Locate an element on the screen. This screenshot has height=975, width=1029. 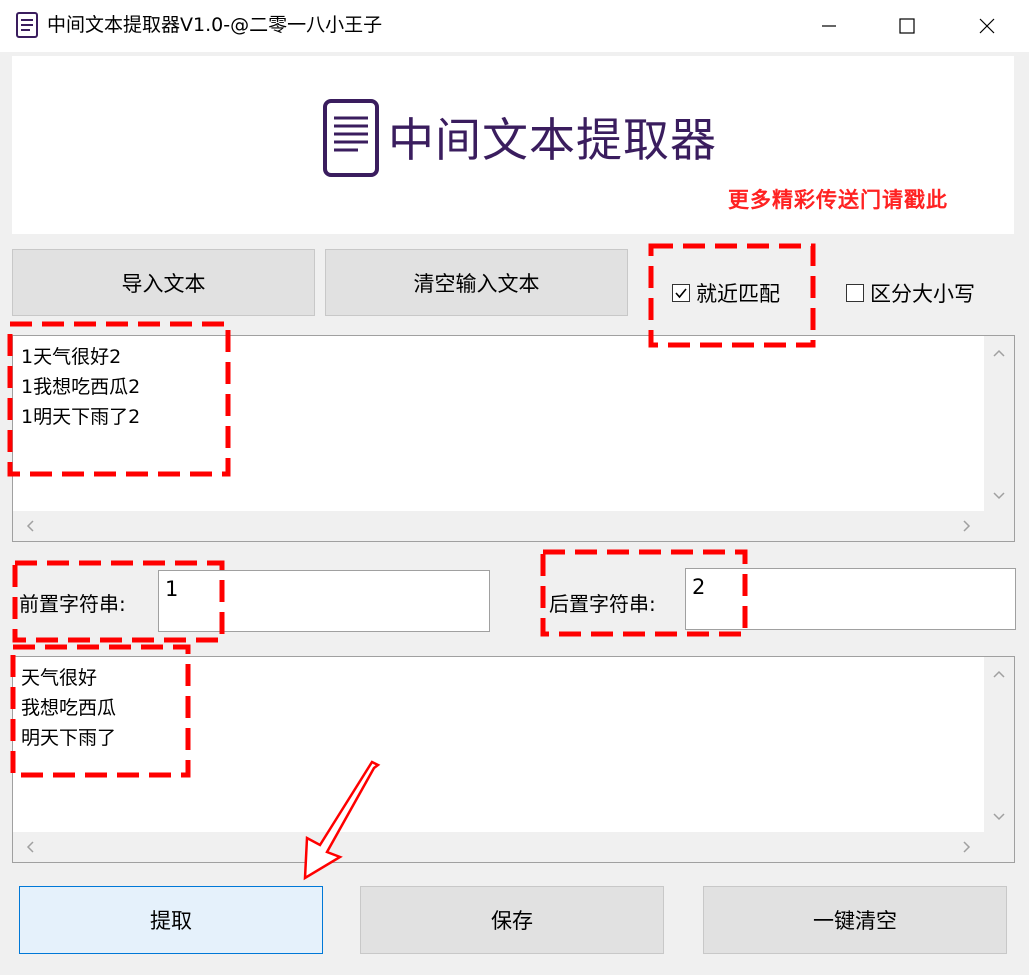
output-lines: 天气很好 我想吃西瓜 明天下雨了 is located at coordinates (68, 708).